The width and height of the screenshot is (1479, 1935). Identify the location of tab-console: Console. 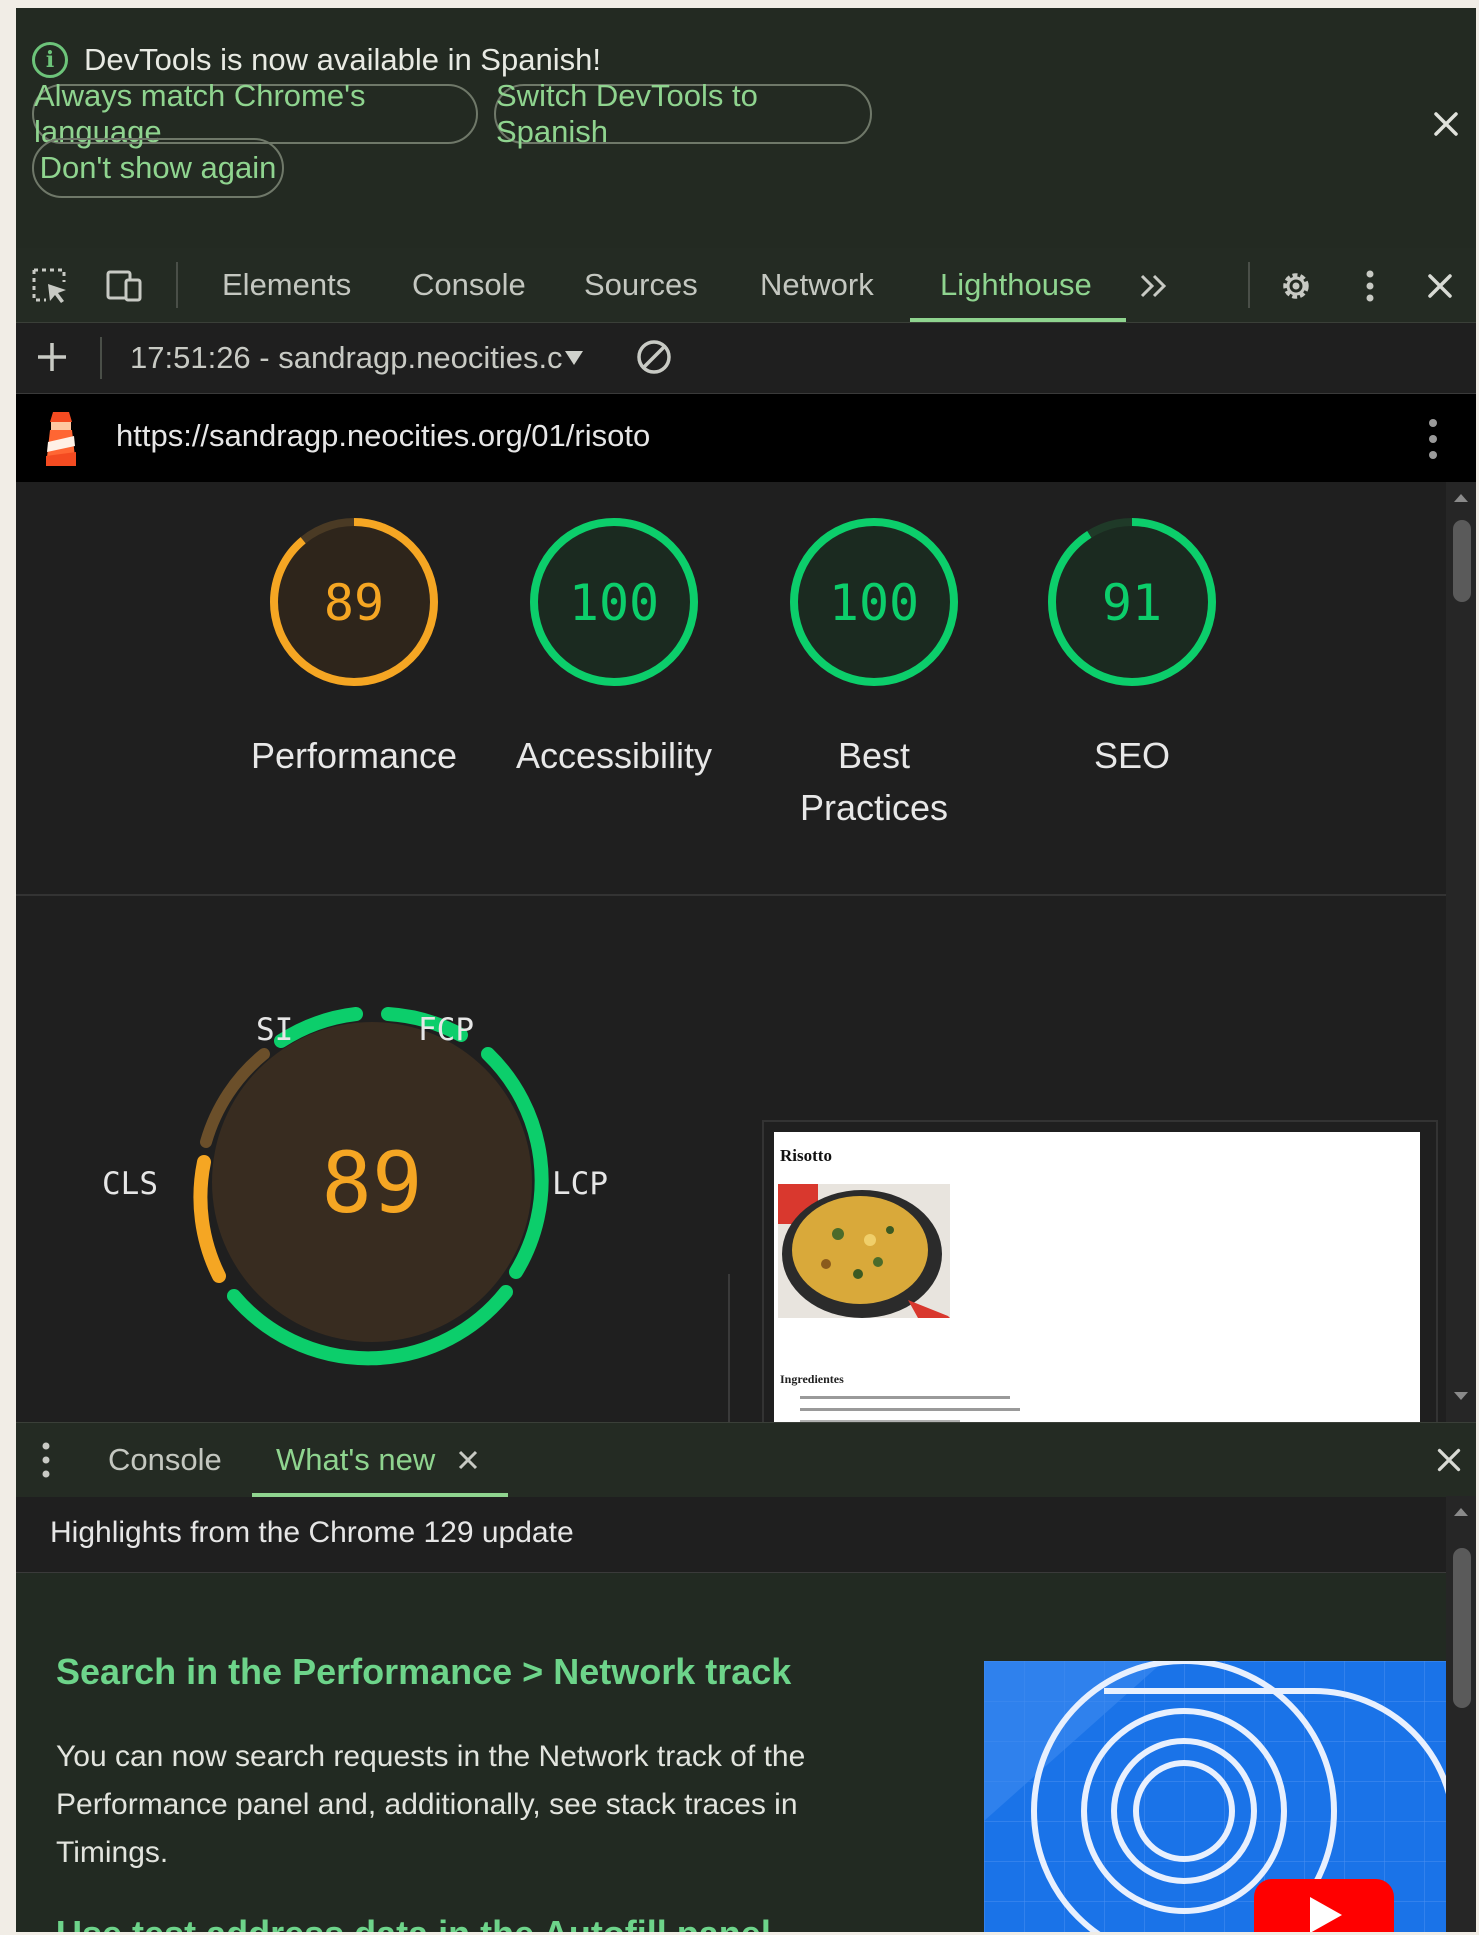
(469, 285).